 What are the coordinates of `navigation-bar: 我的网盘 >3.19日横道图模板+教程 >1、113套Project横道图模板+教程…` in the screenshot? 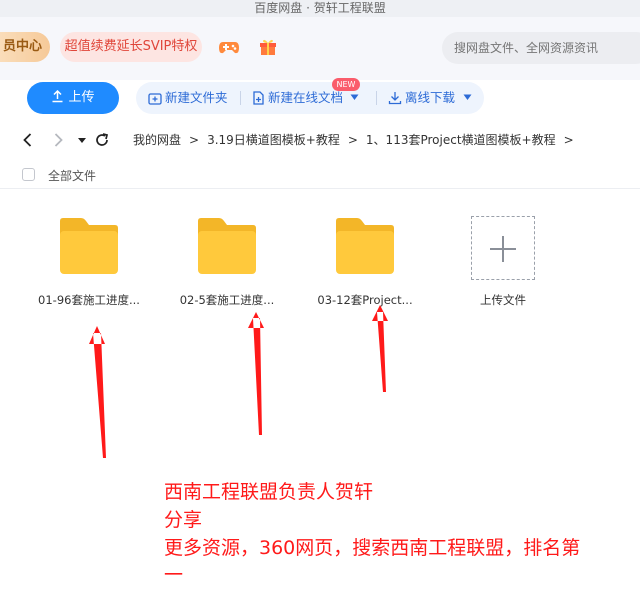 It's located at (320, 140).